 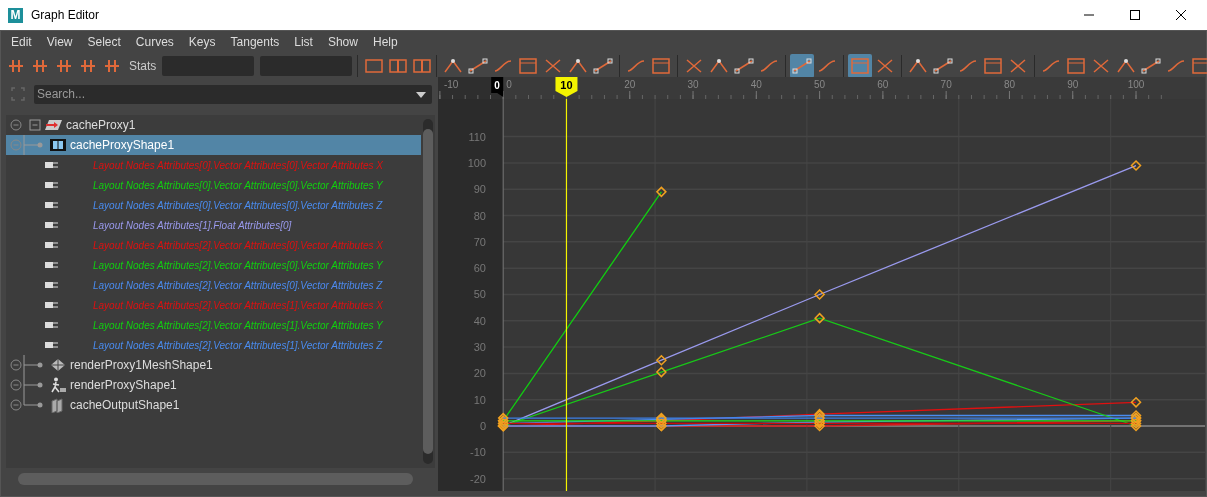 What do you see at coordinates (883, 84) in the screenshot?
I see `frame-number: 60` at bounding box center [883, 84].